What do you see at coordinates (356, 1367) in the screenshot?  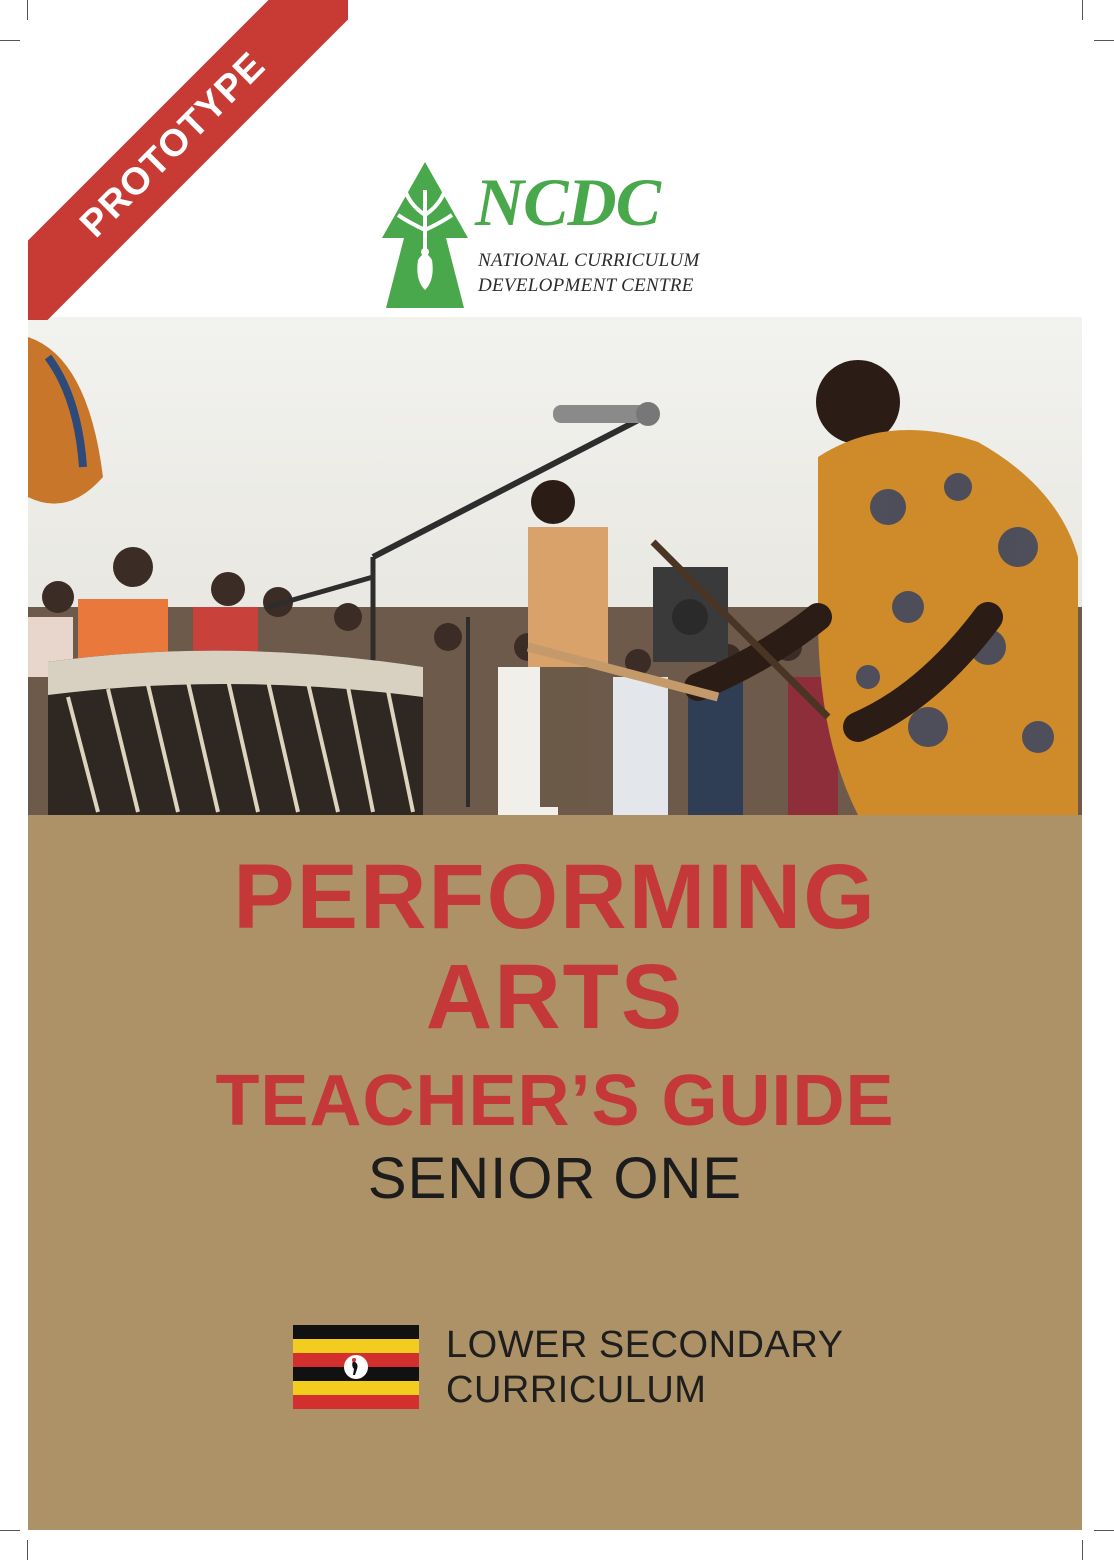 I see `uganda-flag-icon` at bounding box center [356, 1367].